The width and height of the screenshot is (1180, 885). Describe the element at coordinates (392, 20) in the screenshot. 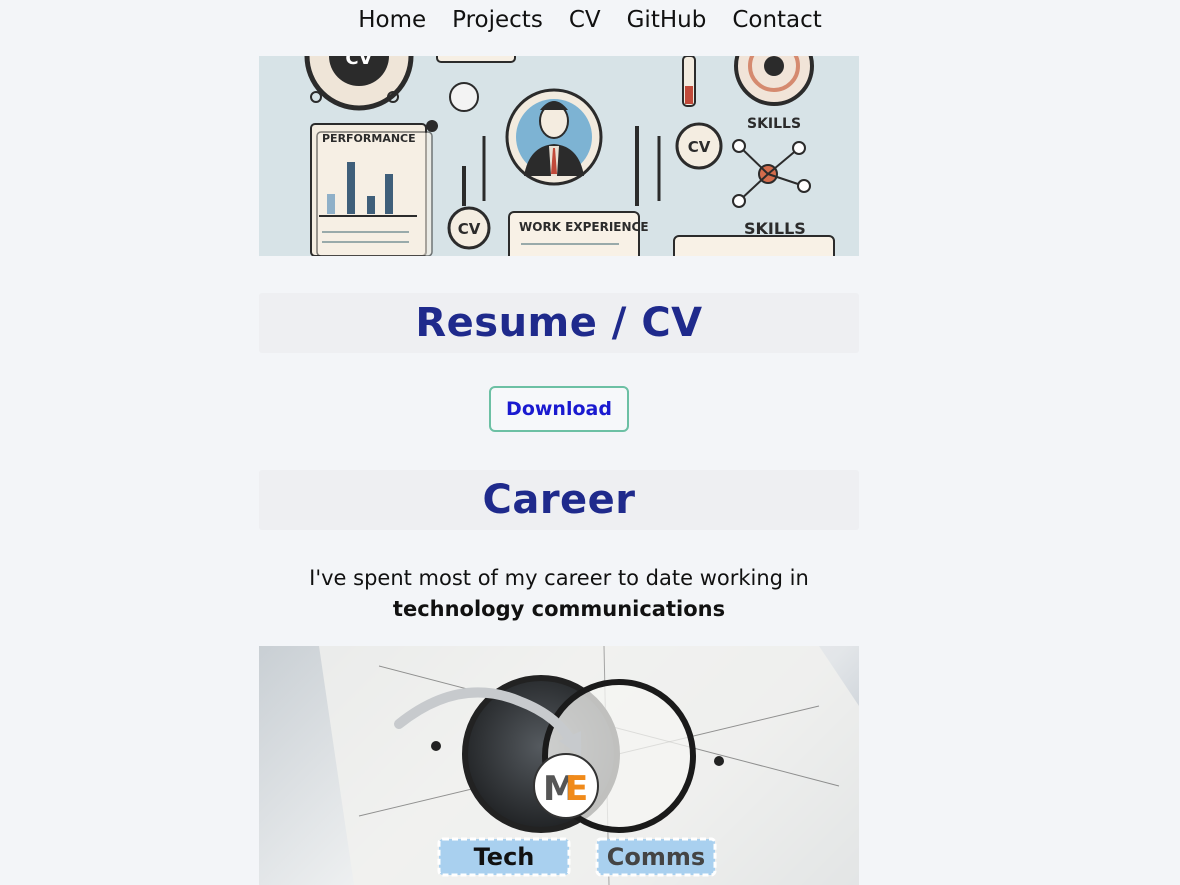

I see `nav-home: Home` at that location.